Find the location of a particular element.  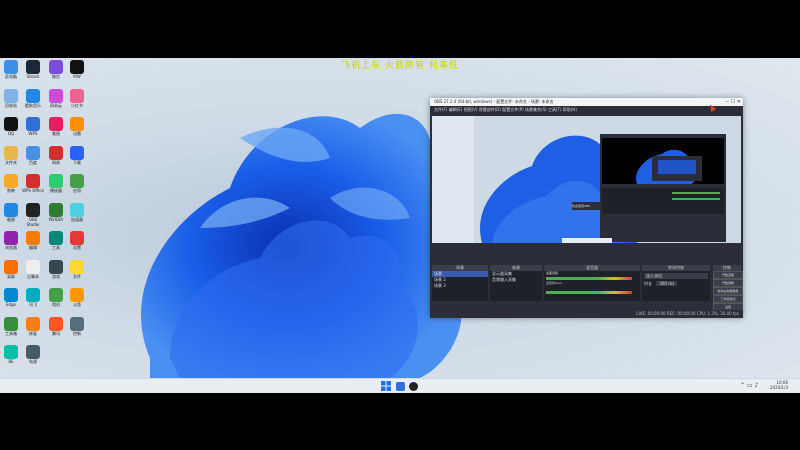

desktop-icon: 网易 is located at coordinates (56, 157).